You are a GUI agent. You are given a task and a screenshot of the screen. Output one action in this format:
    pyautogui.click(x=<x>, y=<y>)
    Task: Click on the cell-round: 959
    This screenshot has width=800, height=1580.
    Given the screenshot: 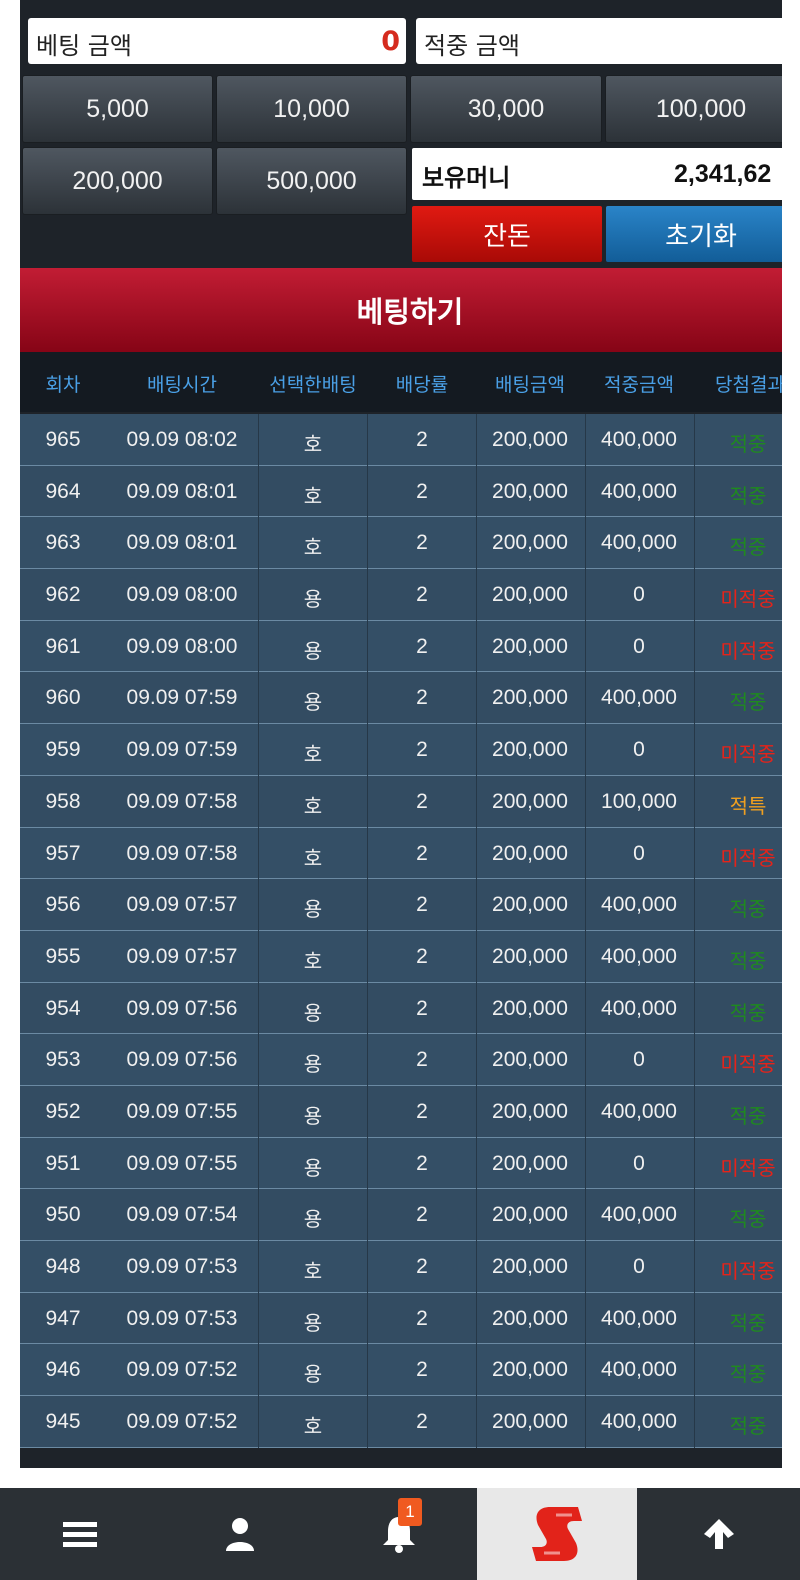 What is the action you would take?
    pyautogui.click(x=63, y=750)
    